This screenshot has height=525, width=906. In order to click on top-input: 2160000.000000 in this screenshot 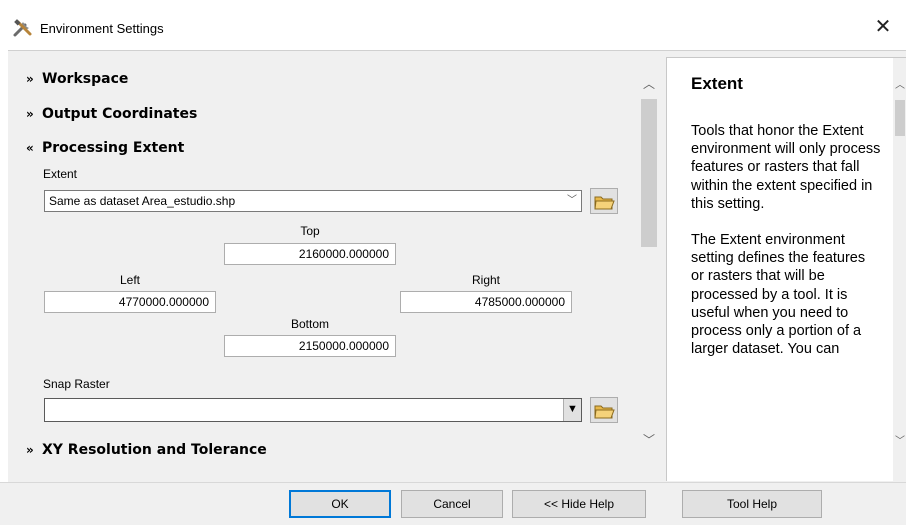, I will do `click(310, 254)`.